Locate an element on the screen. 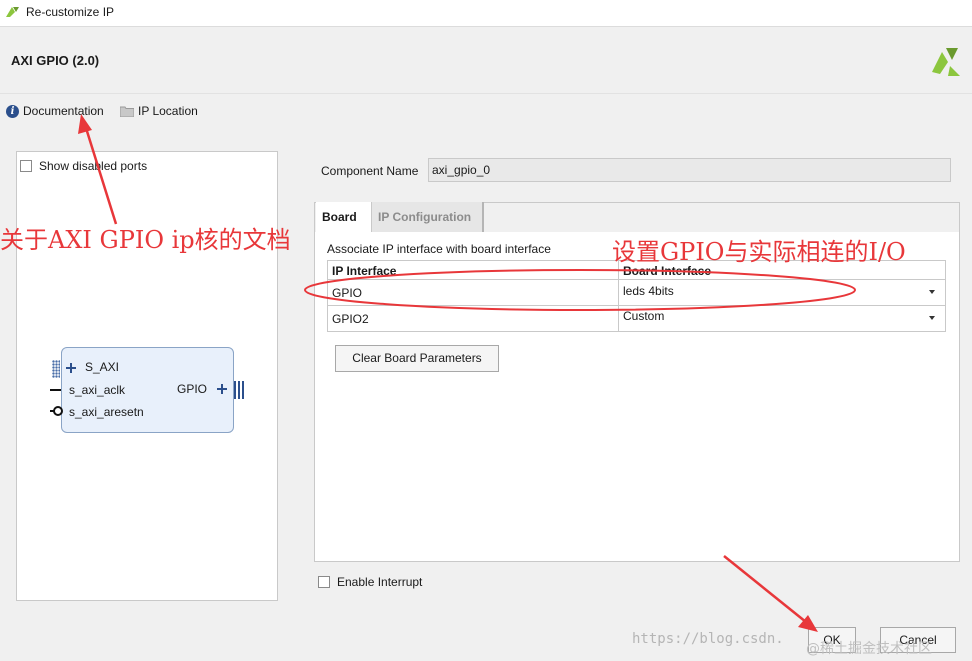 Image resolution: width=972 pixels, height=661 pixels. annotation-gpio-note: 设置GPIO与实际相连的I/O is located at coordinates (759, 252).